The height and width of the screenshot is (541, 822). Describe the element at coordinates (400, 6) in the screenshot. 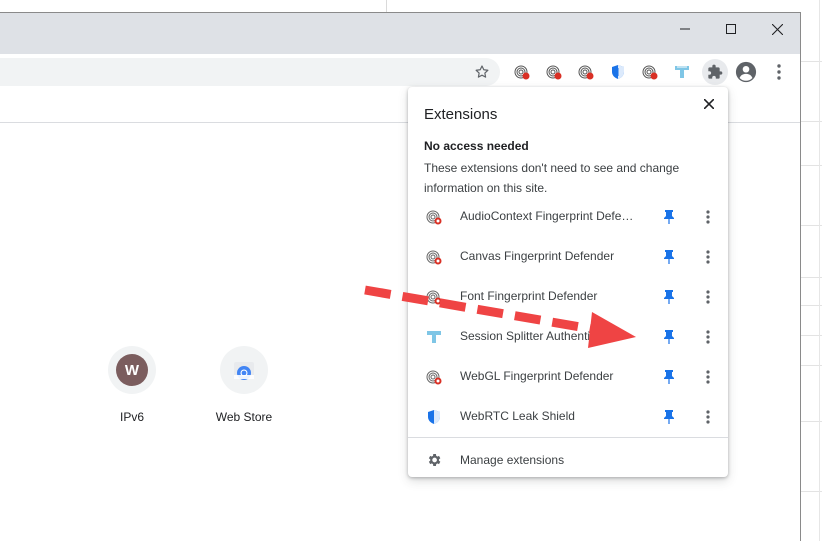

I see `background-window-strip` at that location.